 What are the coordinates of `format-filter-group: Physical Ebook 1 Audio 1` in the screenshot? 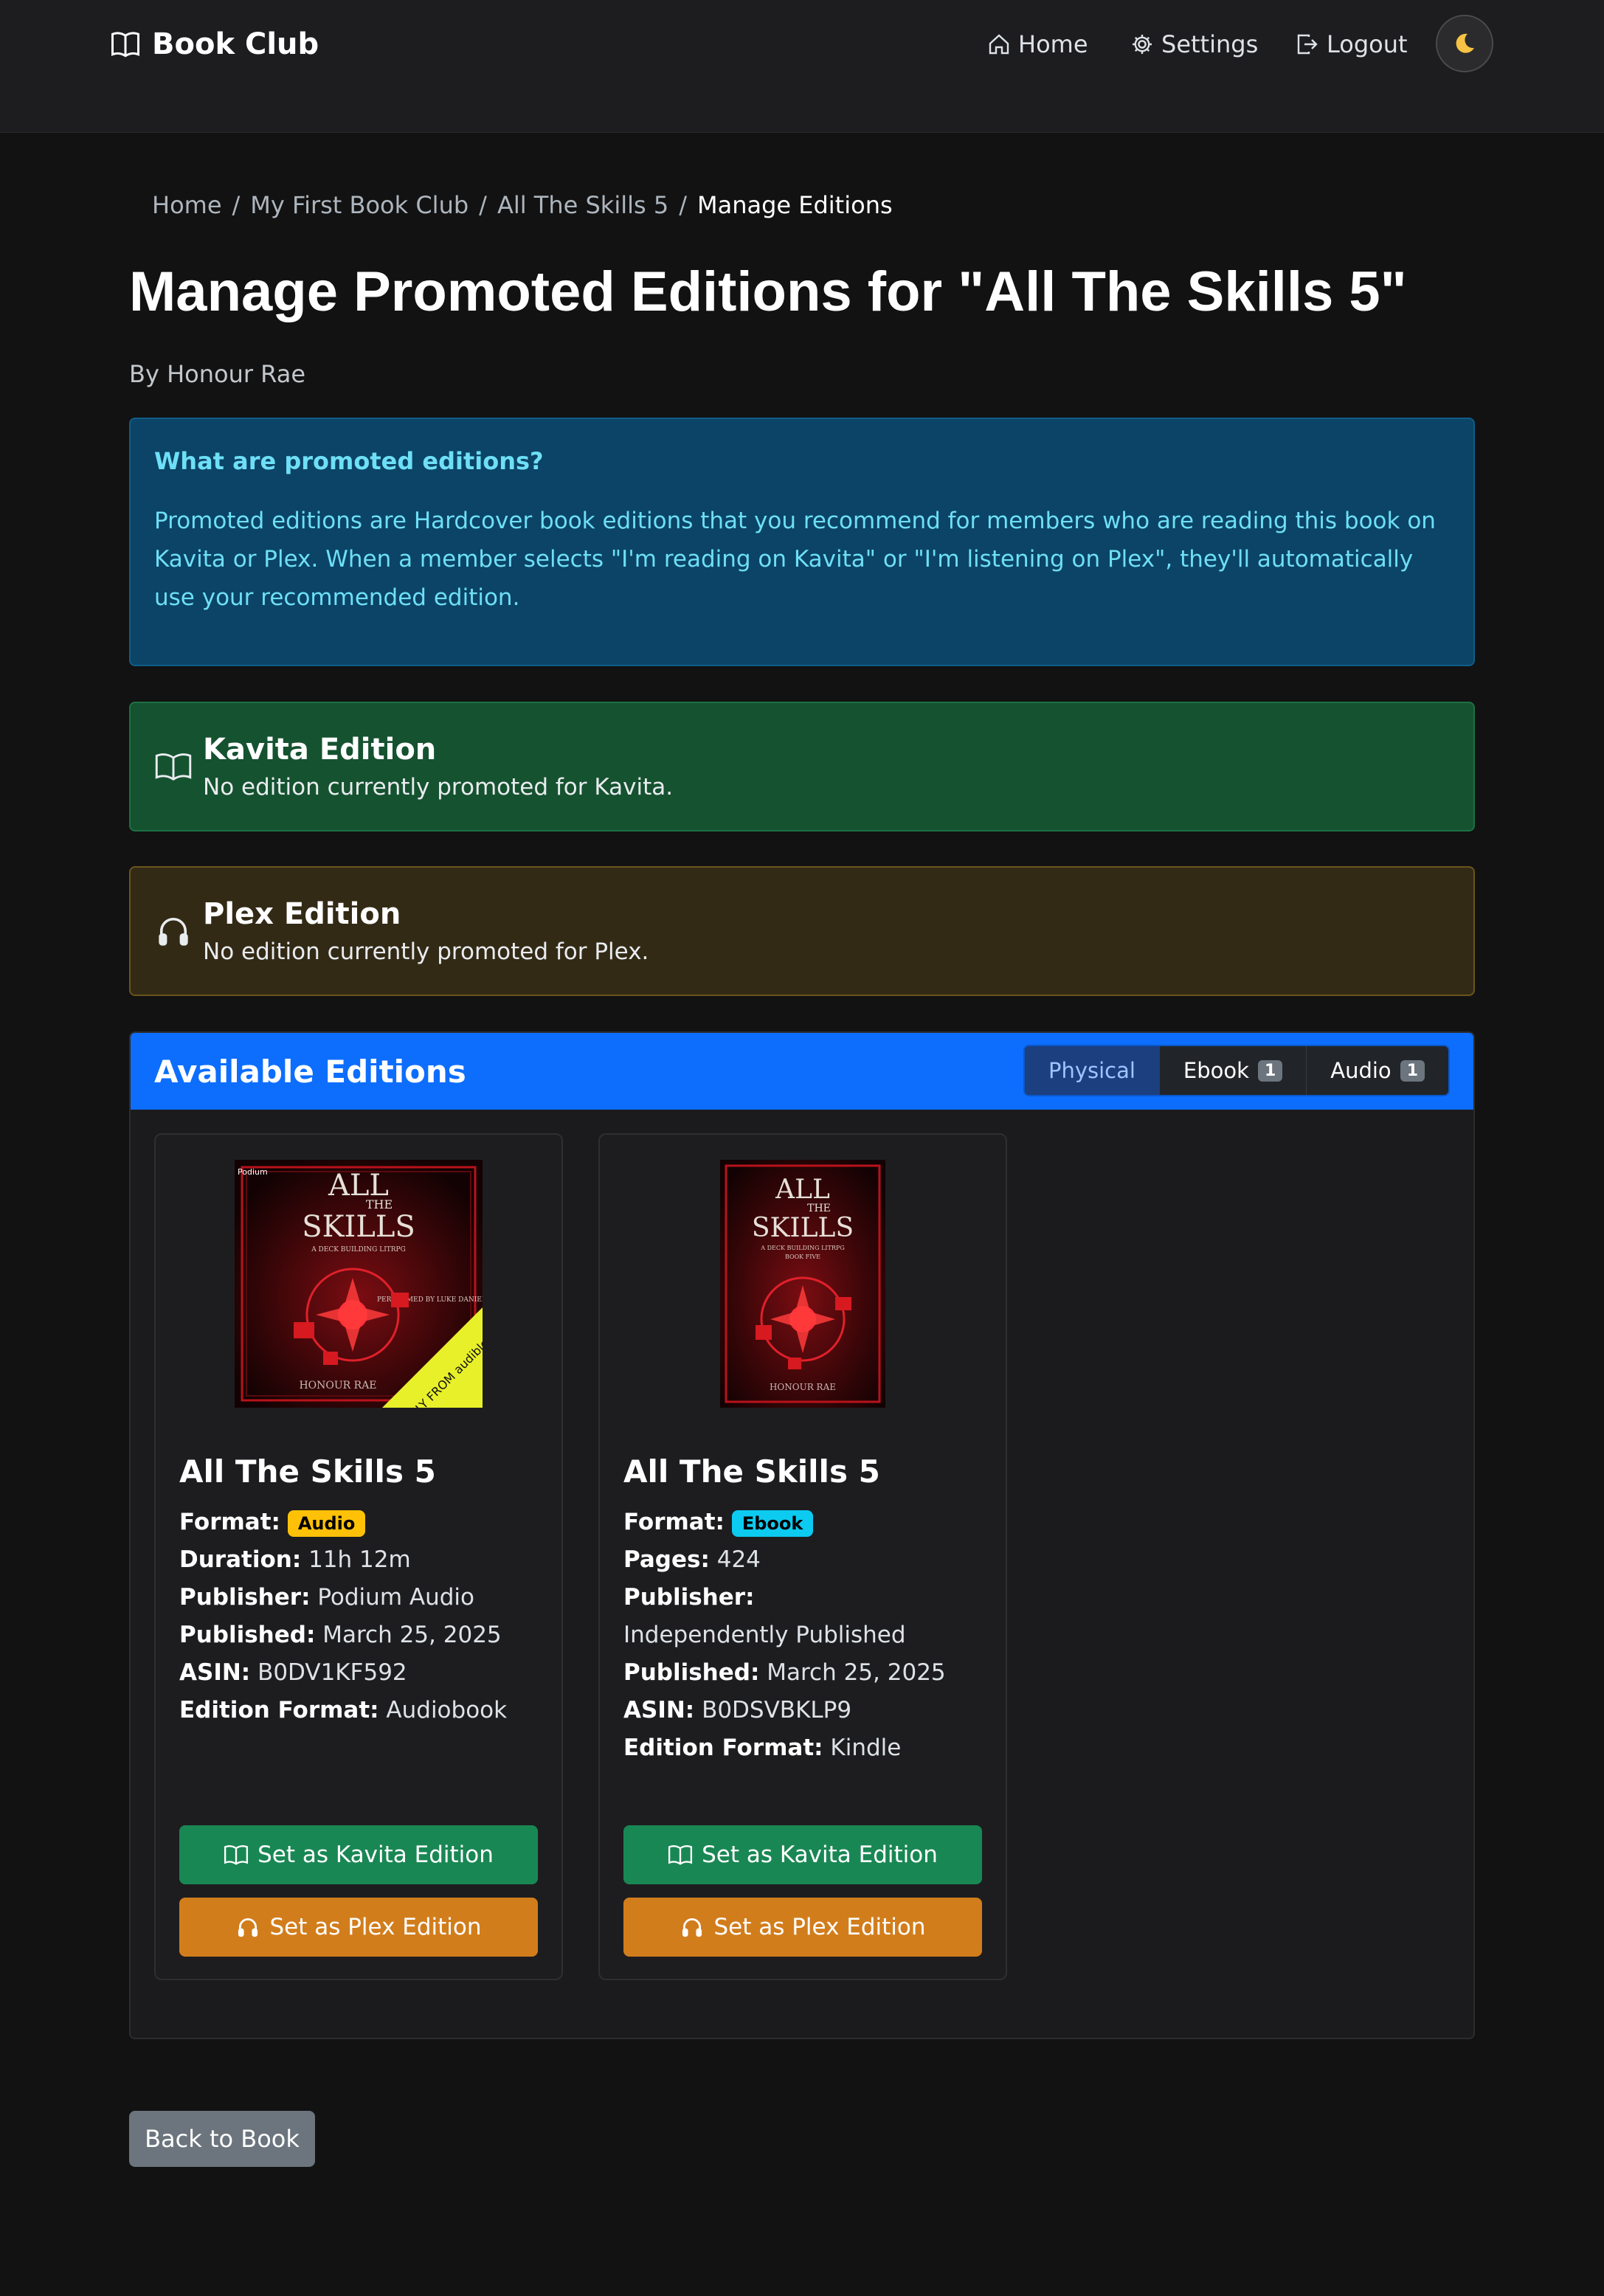 It's located at (1236, 1070).